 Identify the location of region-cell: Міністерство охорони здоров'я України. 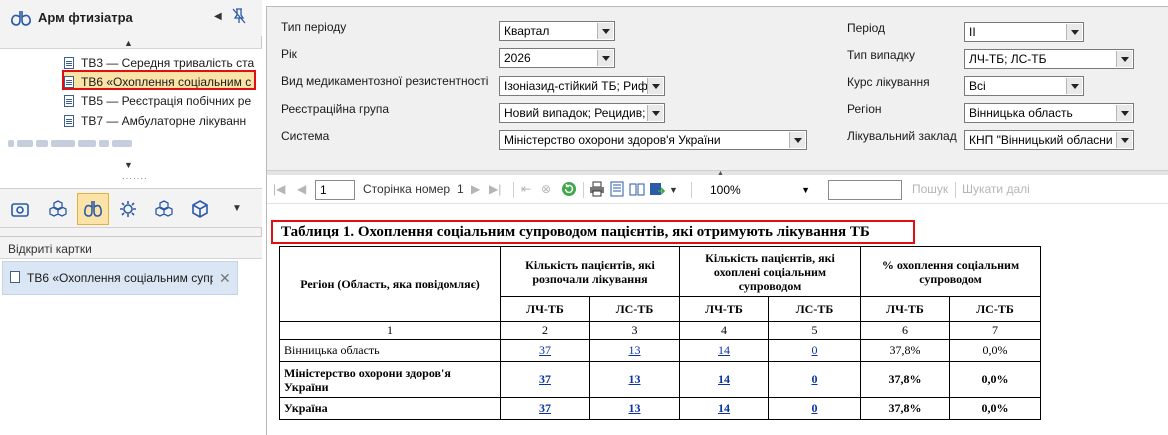
(390, 379).